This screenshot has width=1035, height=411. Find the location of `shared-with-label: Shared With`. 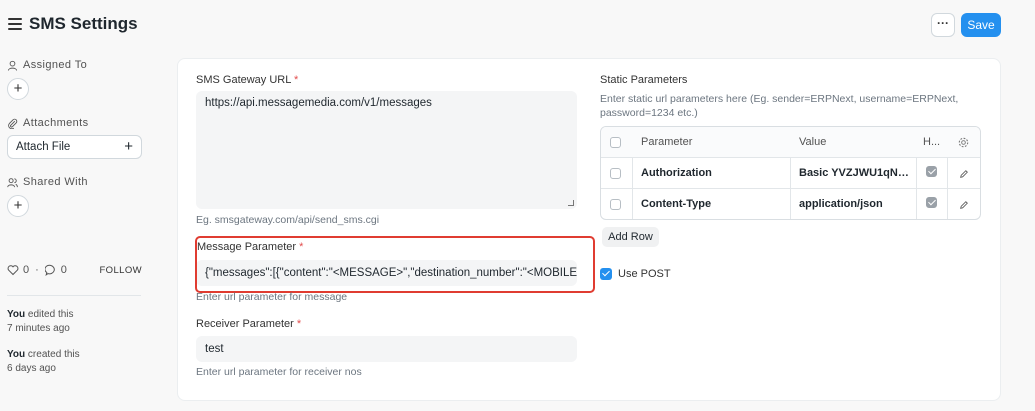

shared-with-label: Shared With is located at coordinates (47, 182).